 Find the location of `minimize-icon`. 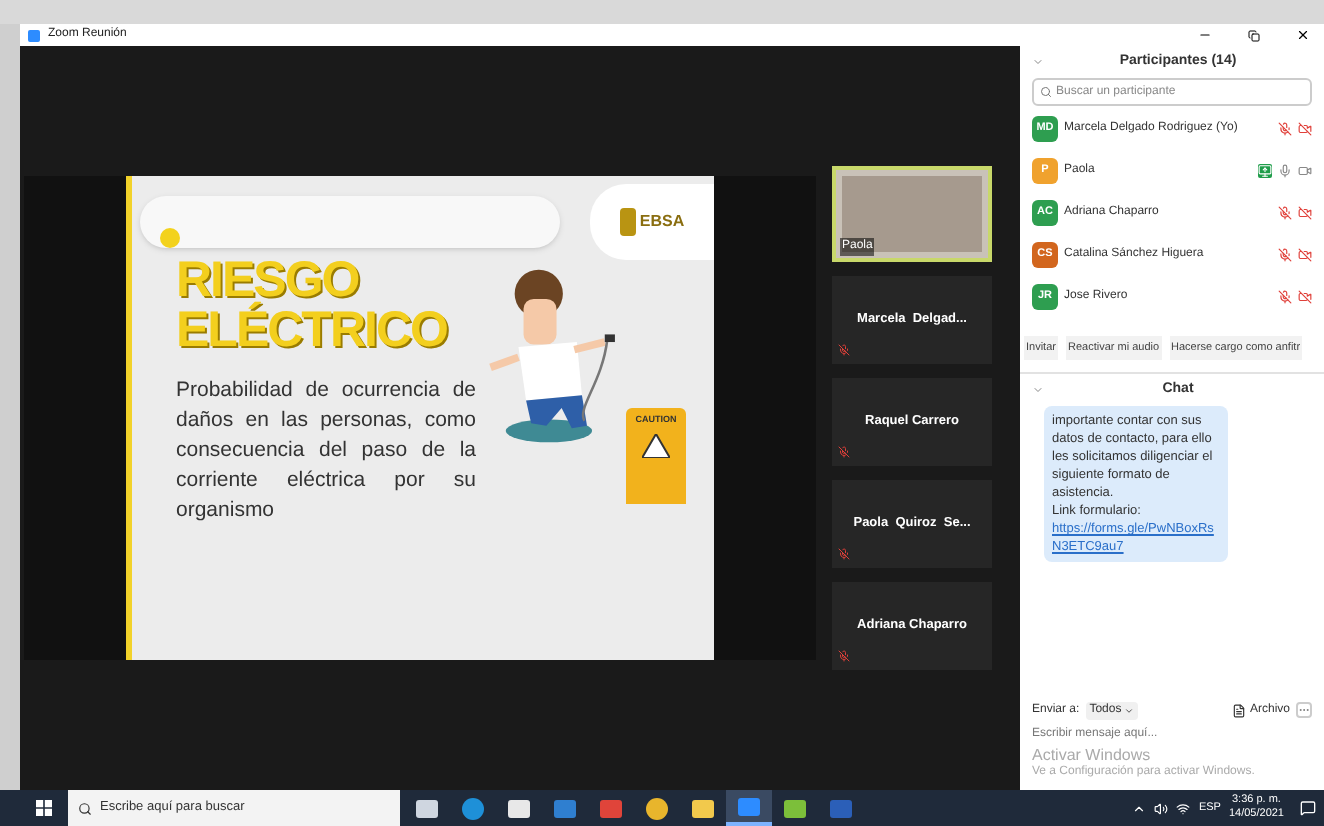

minimize-icon is located at coordinates (1205, 35).